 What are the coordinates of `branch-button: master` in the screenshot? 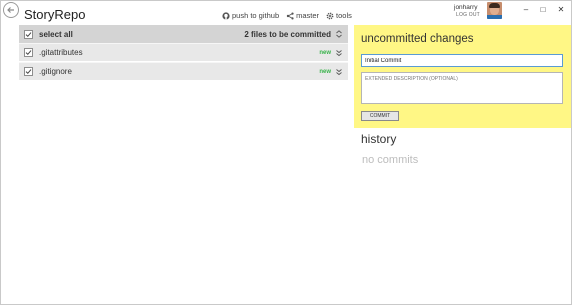 It's located at (302, 15).